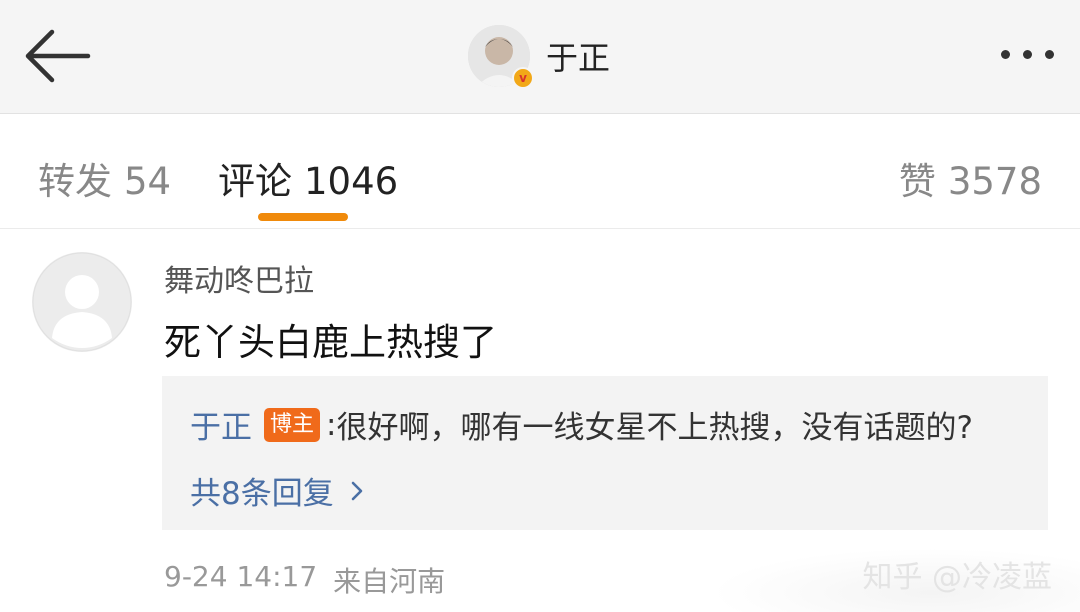  Describe the element at coordinates (523, 78) in the screenshot. I see `verified-badge-icon: v` at that location.